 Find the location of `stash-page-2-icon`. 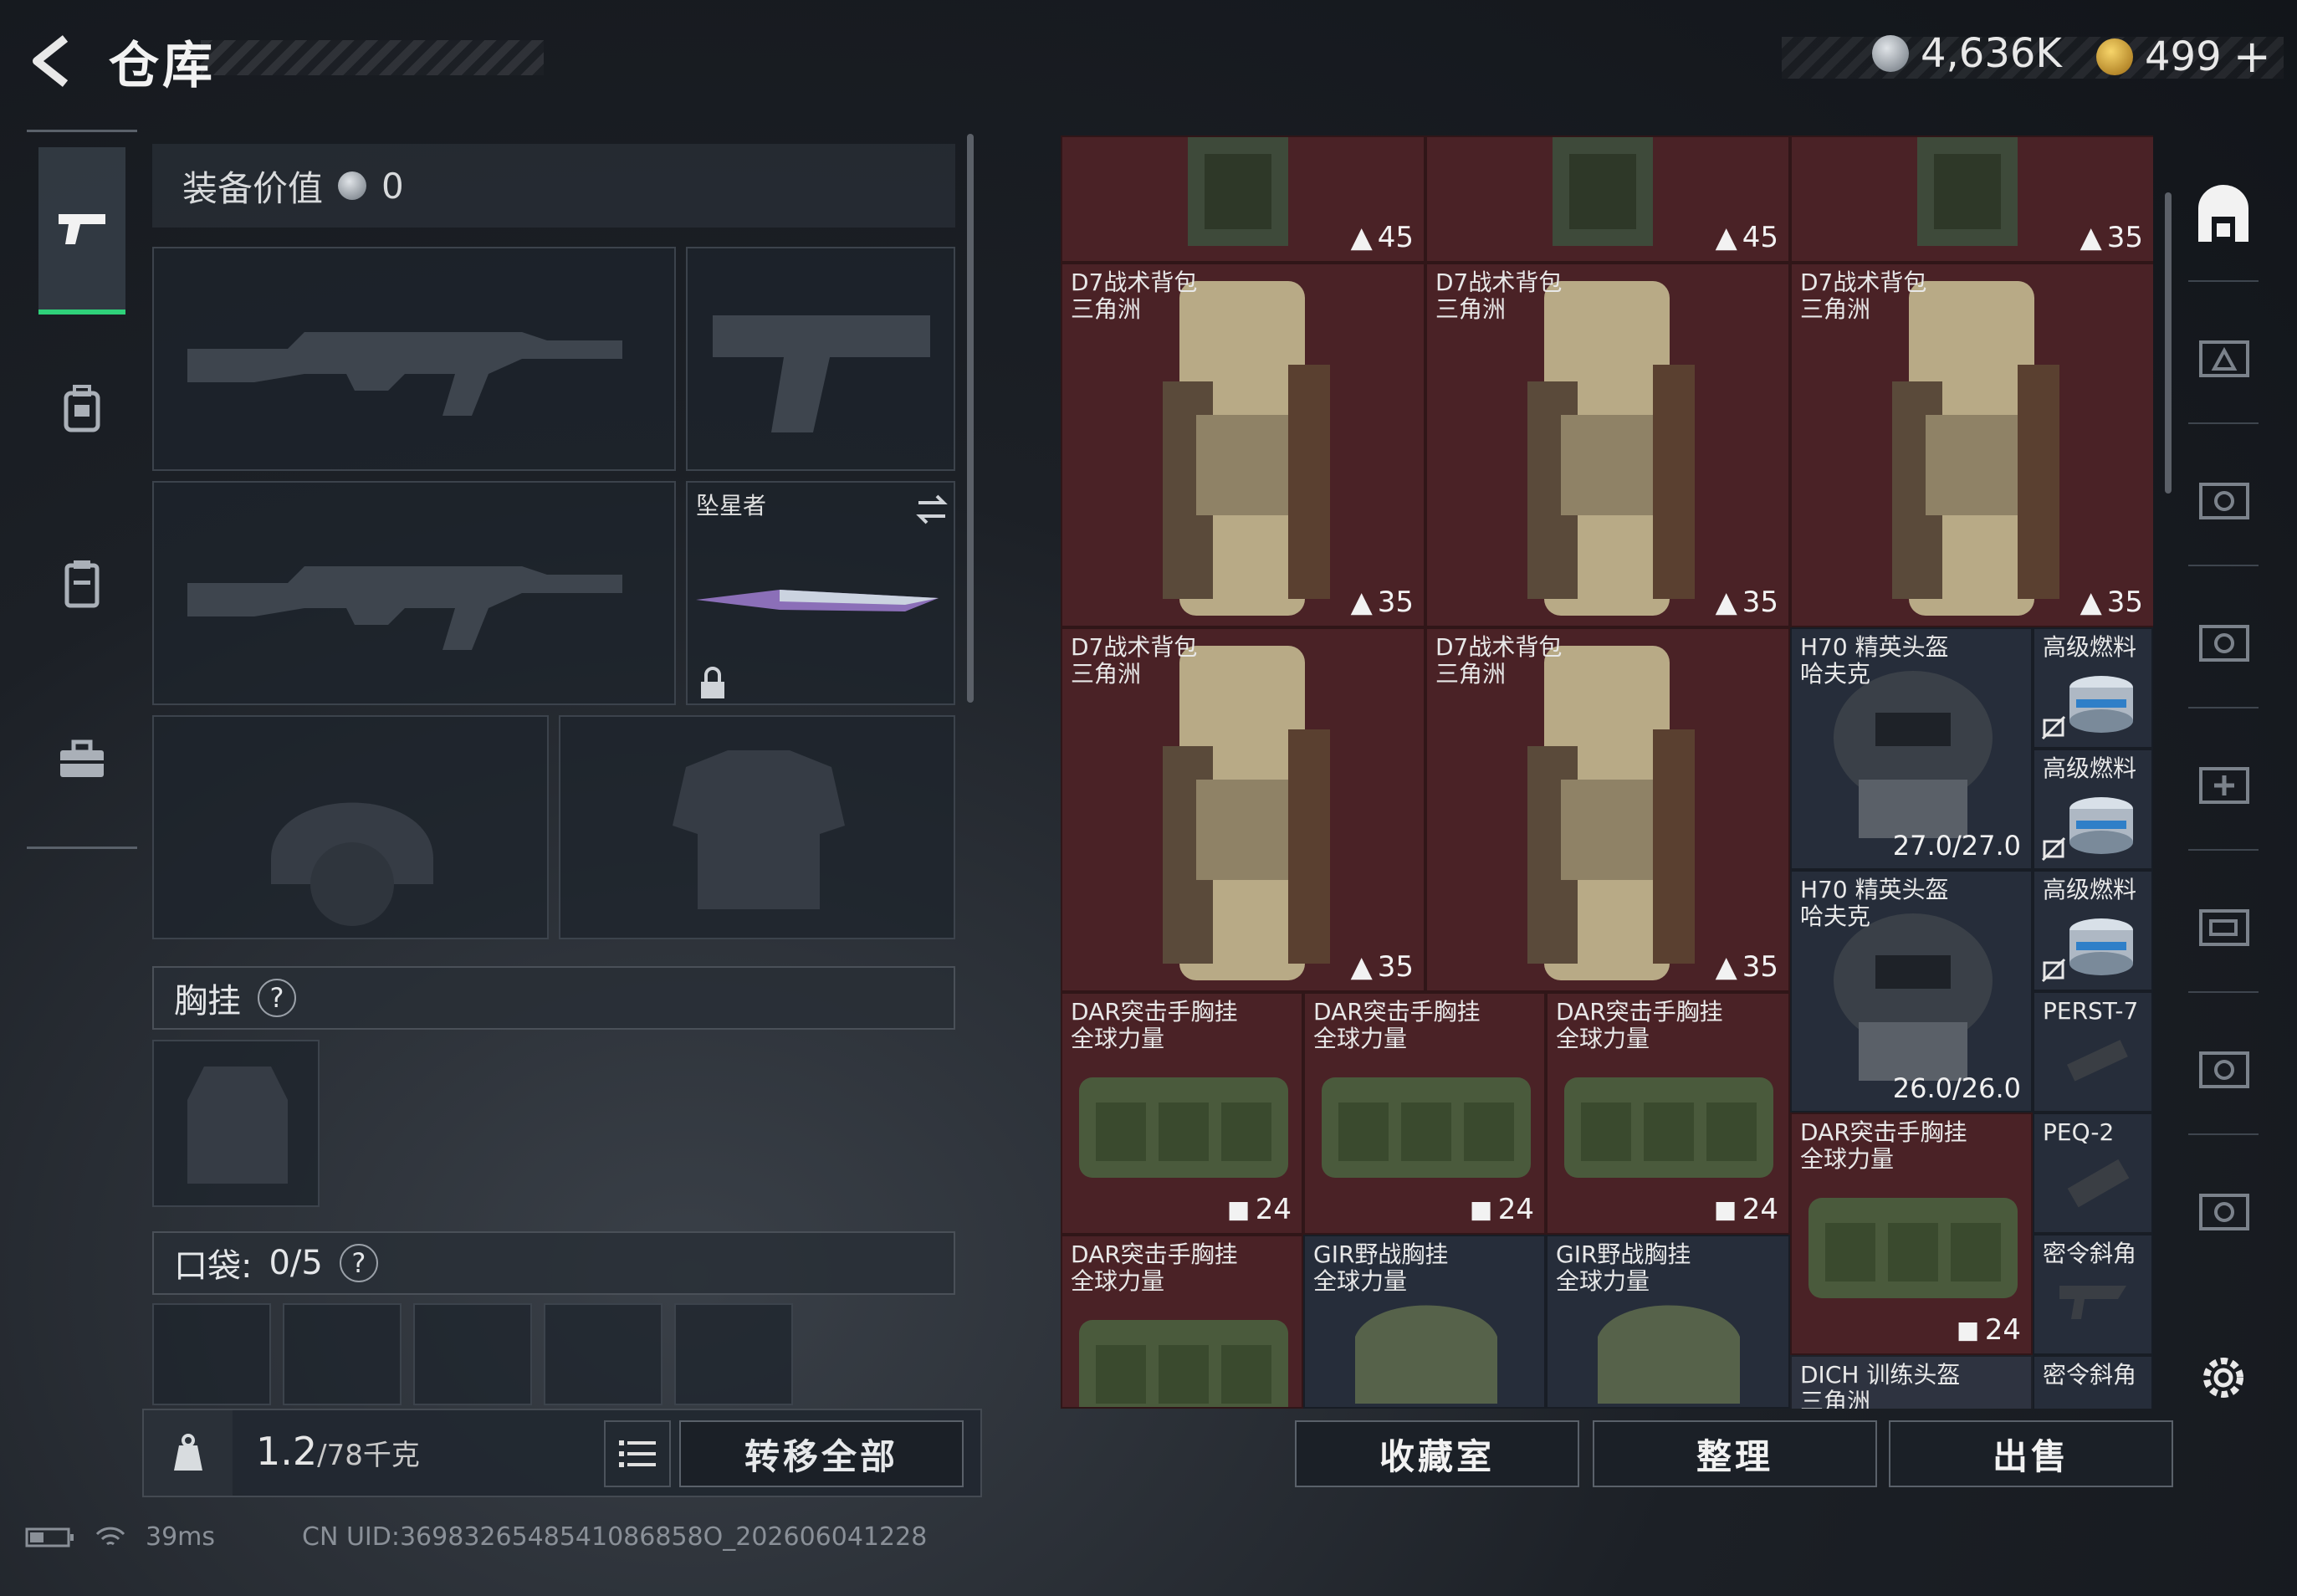

stash-page-2-icon is located at coordinates (2223, 926).